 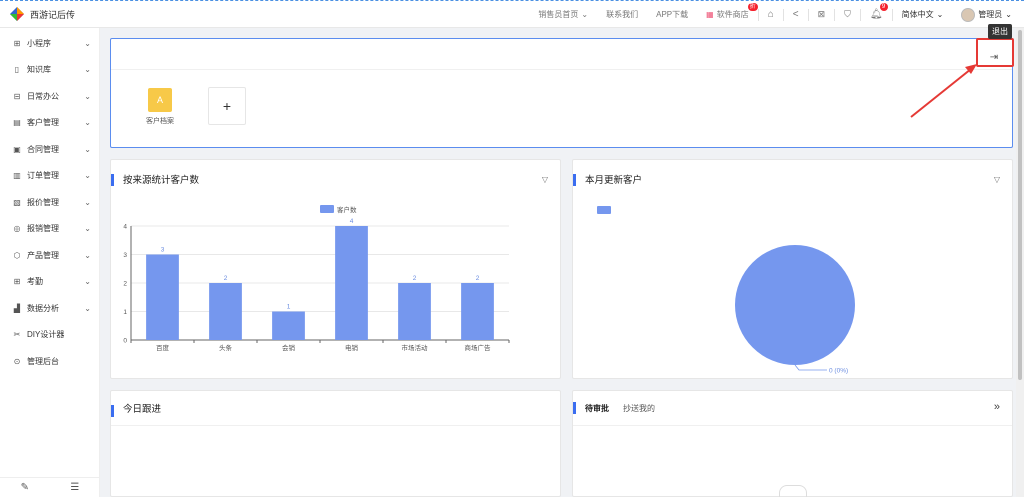 What do you see at coordinates (995, 52) in the screenshot?
I see `highlight-box` at bounding box center [995, 52].